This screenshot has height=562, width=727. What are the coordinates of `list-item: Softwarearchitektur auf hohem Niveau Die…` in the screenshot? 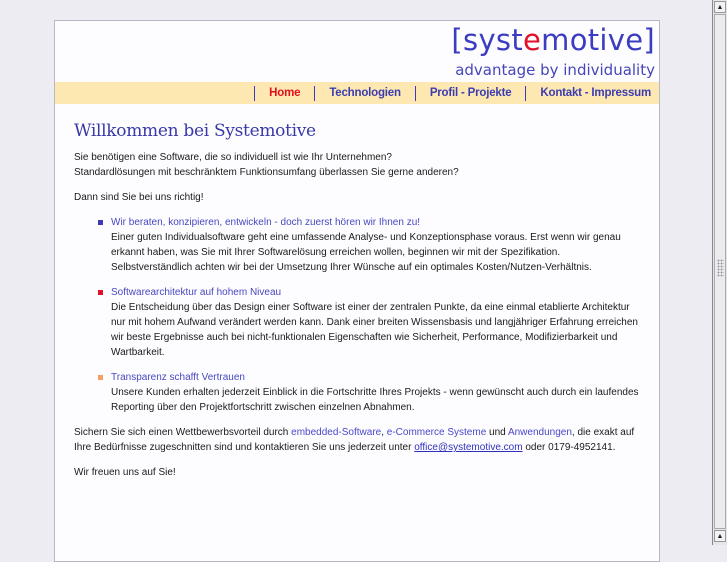 It's located at (371, 322).